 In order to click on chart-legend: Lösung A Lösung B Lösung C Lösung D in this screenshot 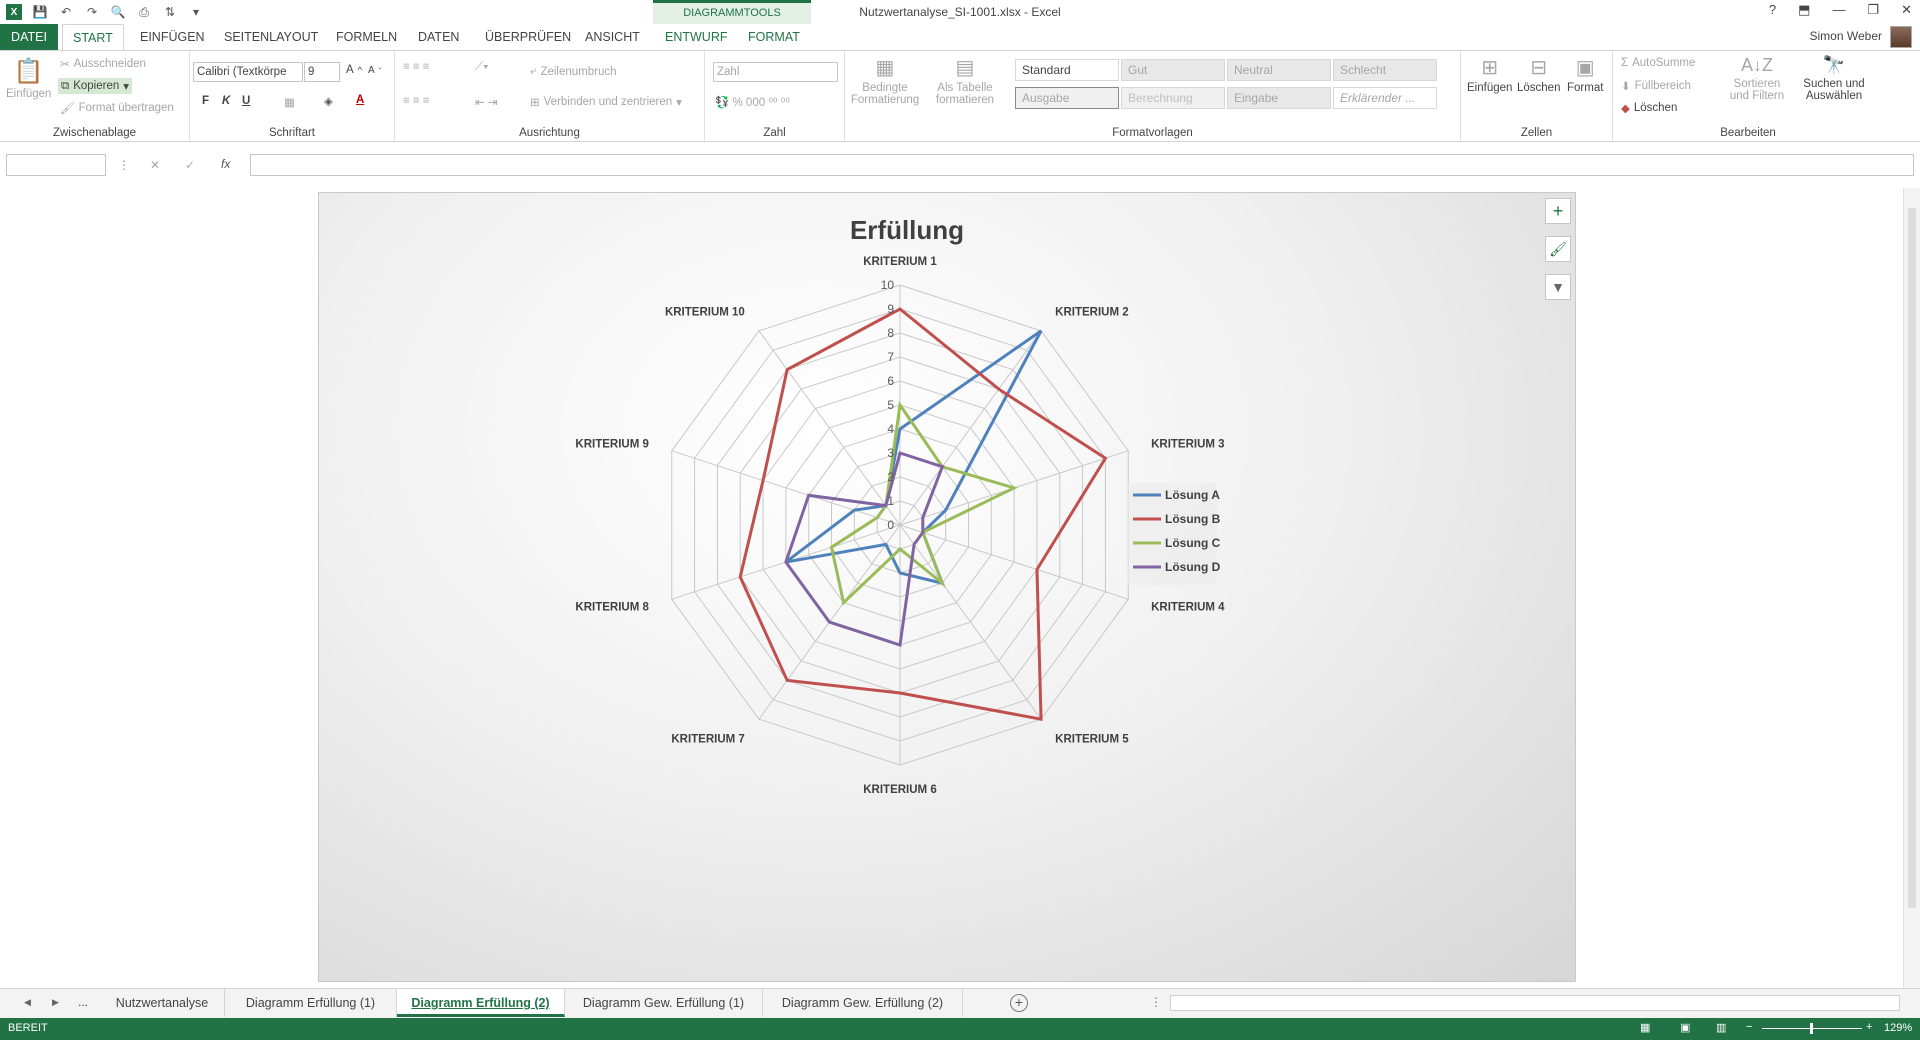, I will do `click(1174, 534)`.